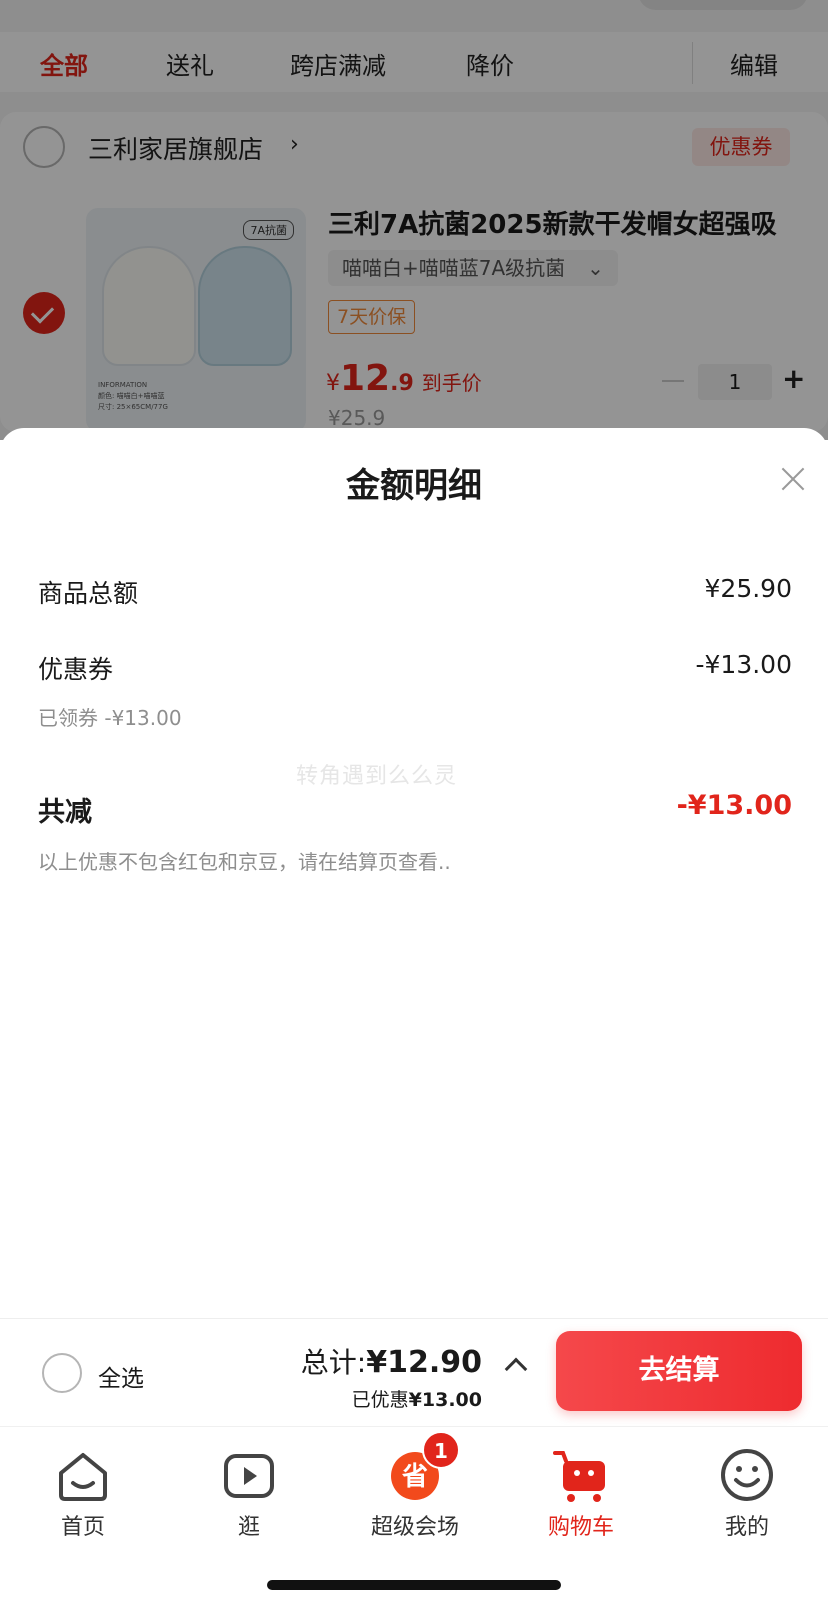  What do you see at coordinates (747, 1475) in the screenshot?
I see `smiley-icon` at bounding box center [747, 1475].